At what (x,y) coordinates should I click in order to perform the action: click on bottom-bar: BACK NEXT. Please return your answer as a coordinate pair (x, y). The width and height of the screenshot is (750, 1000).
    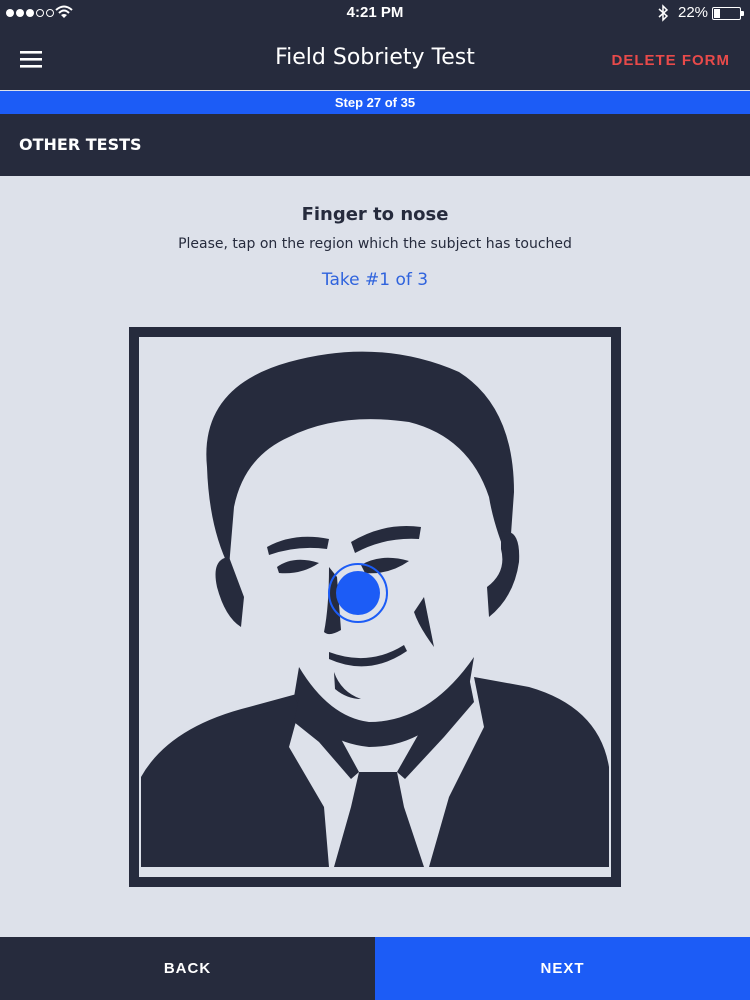
    Looking at the image, I should click on (375, 968).